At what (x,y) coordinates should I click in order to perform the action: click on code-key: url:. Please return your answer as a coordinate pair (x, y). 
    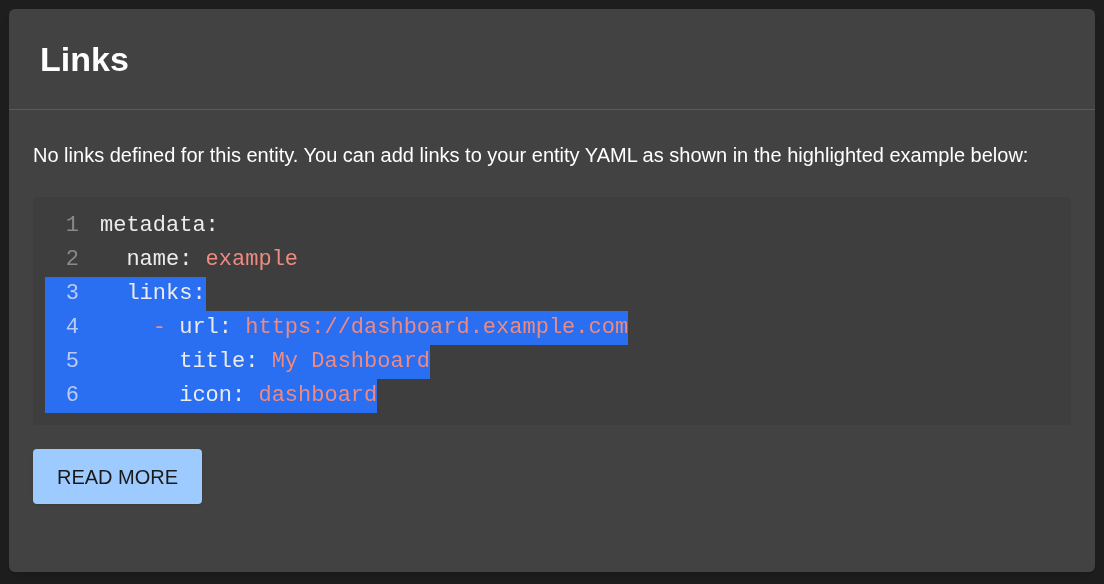
    Looking at the image, I should click on (199, 328).